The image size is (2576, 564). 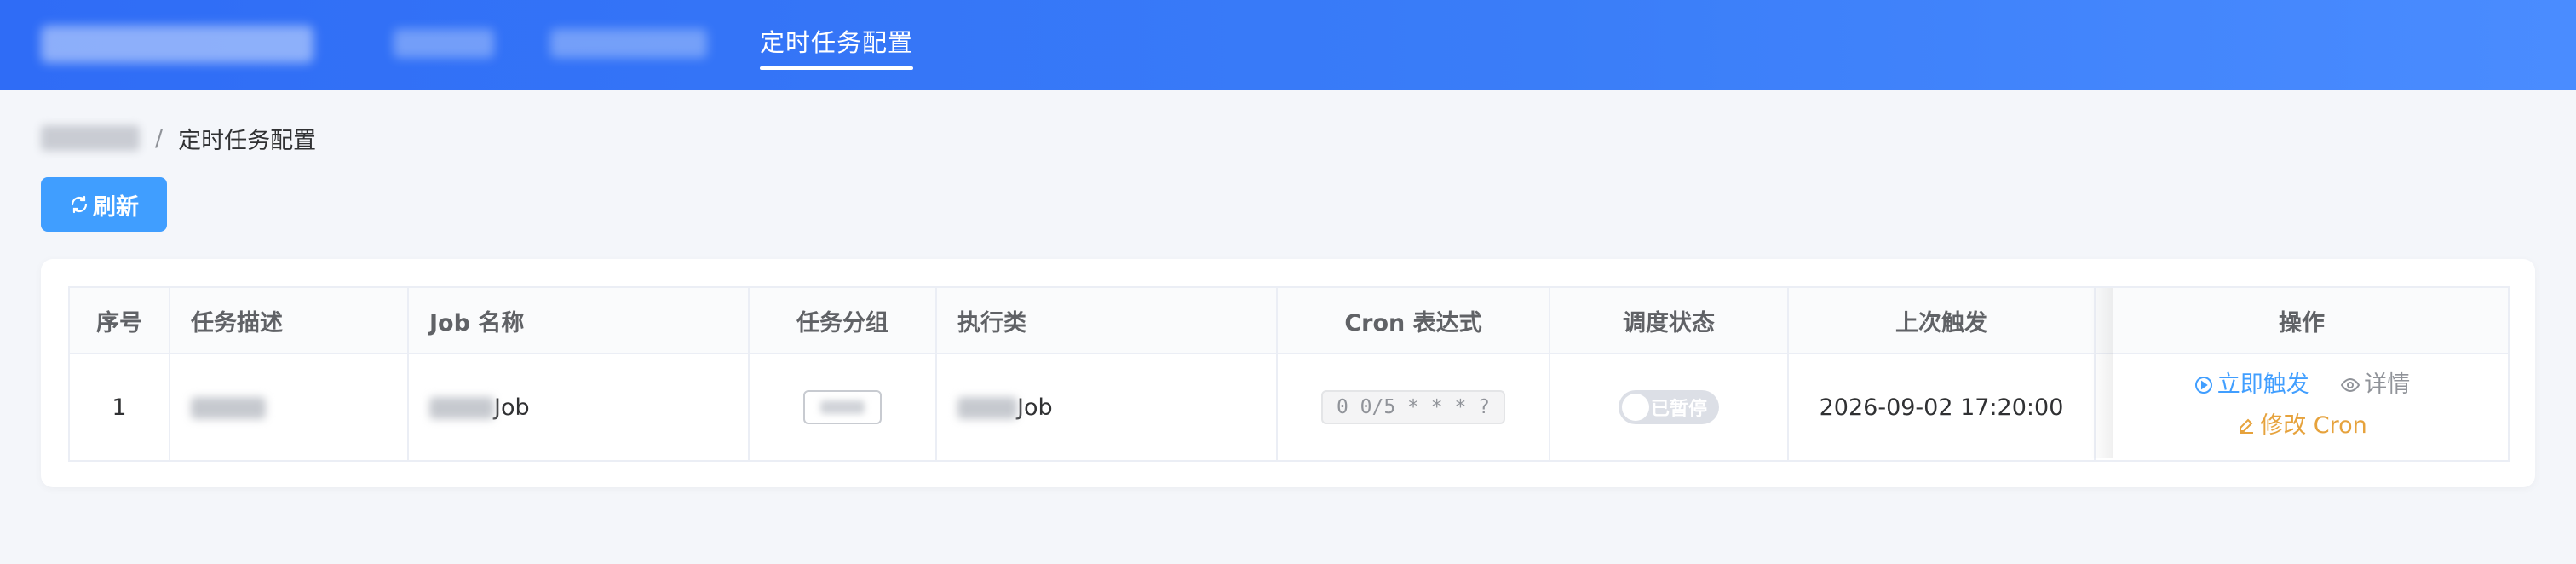 I want to click on nav-item-active: 定时任务配置, so click(x=837, y=47).